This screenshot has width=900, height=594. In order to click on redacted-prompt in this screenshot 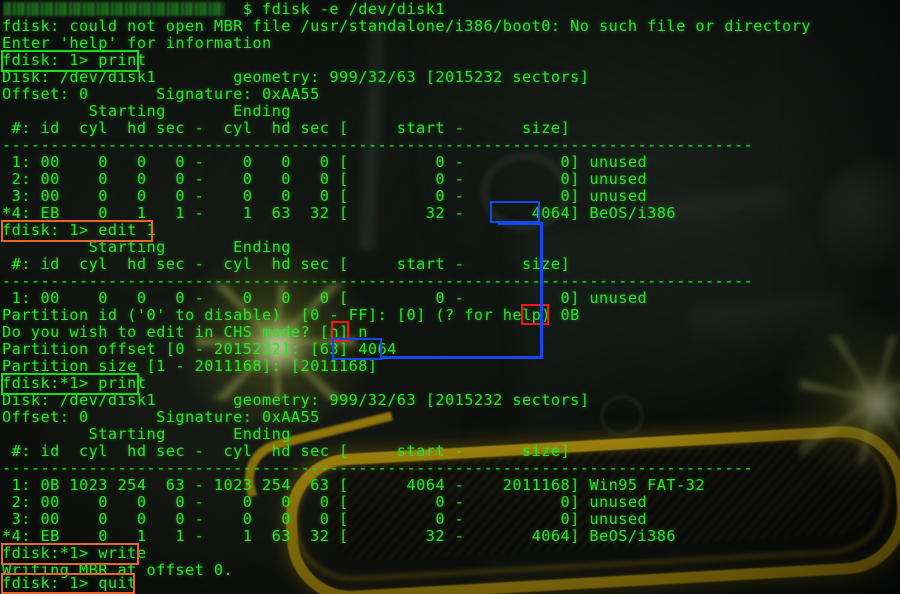, I will do `click(114, 9)`.